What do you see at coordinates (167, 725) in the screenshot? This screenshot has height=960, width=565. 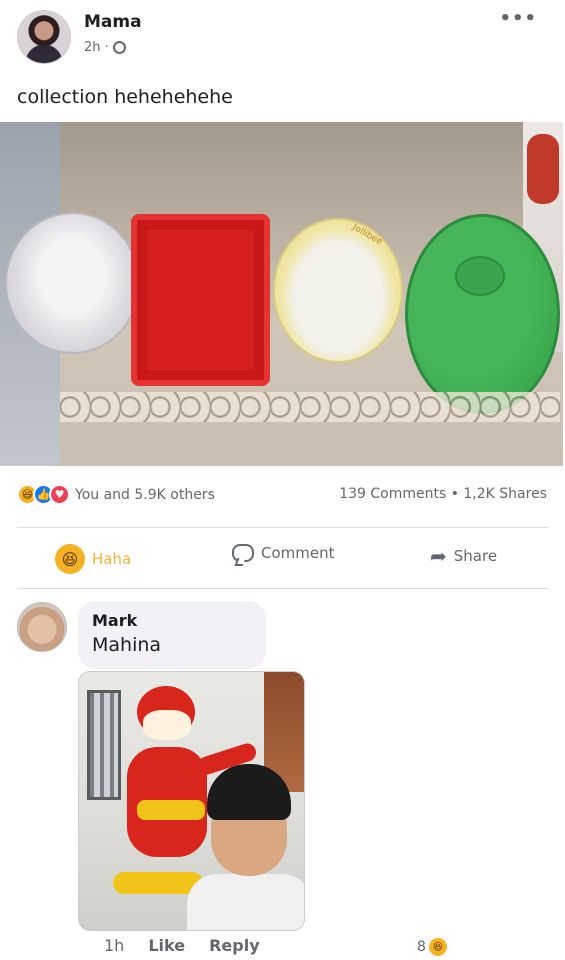 I see `mascot-face` at bounding box center [167, 725].